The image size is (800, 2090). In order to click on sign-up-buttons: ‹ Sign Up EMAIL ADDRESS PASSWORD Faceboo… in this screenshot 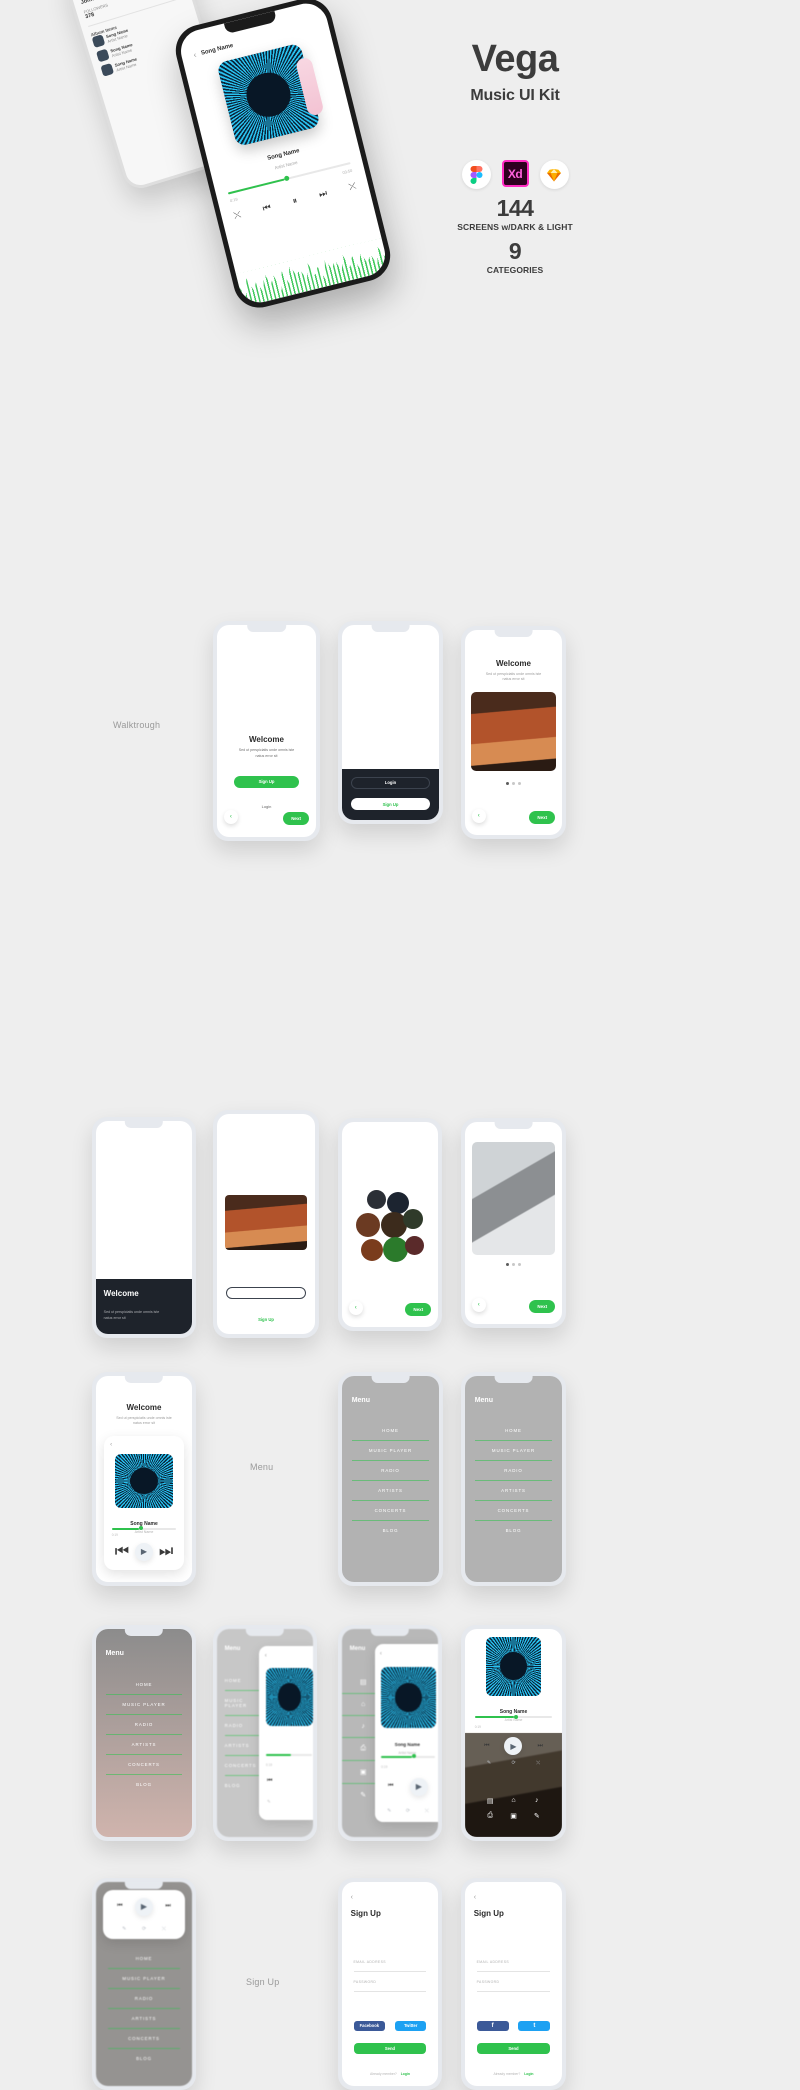, I will do `click(390, 1984)`.